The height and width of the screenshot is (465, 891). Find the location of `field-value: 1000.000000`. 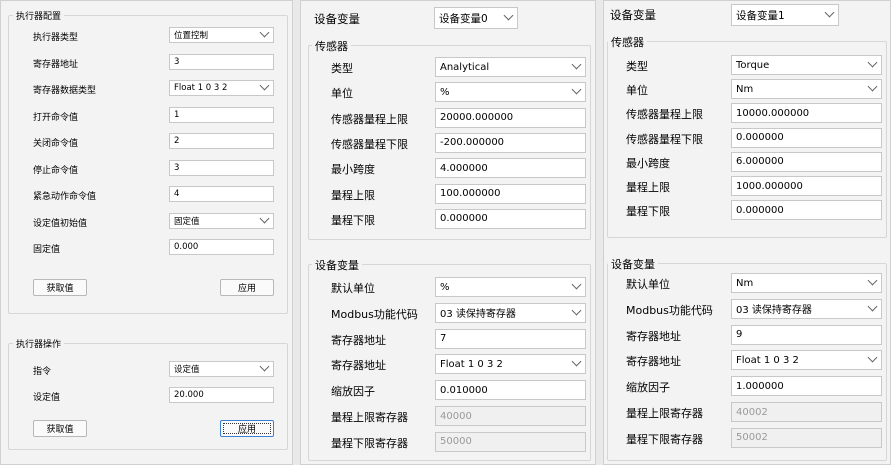

field-value: 1000.000000 is located at coordinates (769, 186).